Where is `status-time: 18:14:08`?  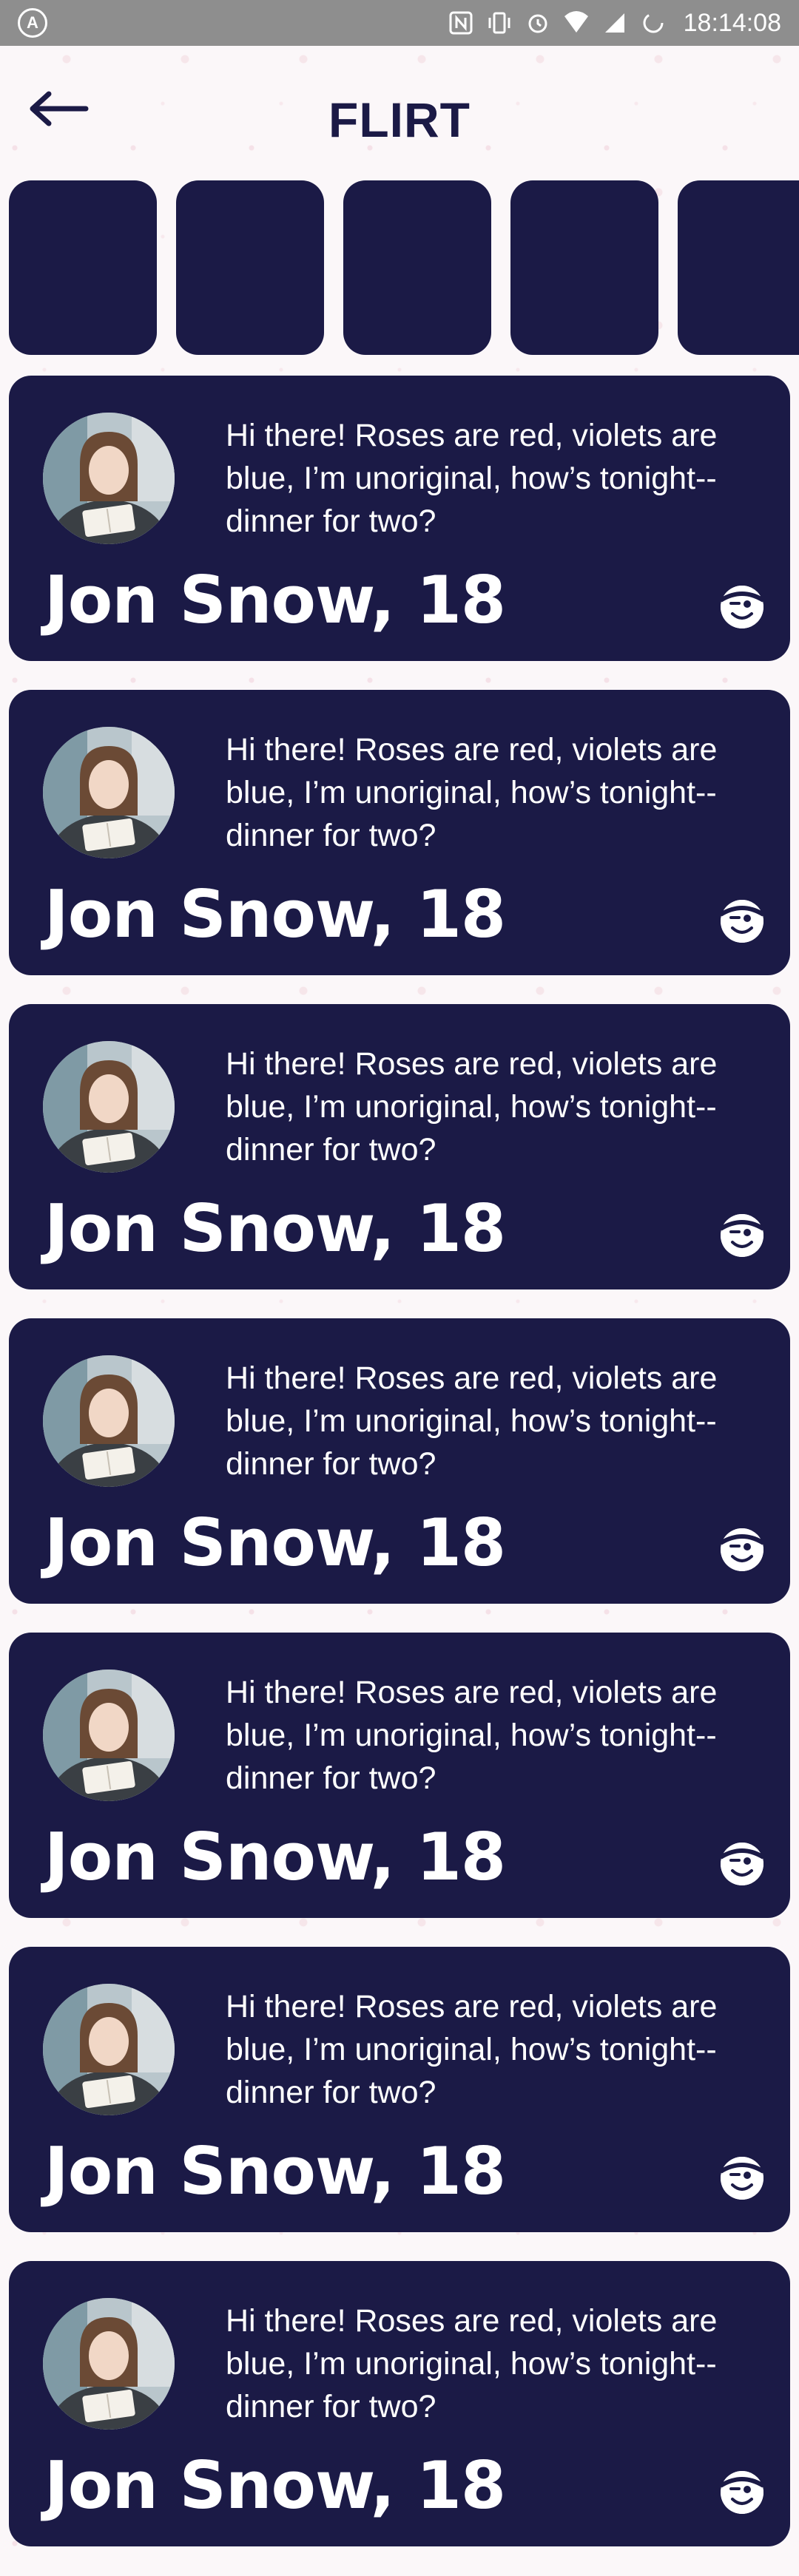 status-time: 18:14:08 is located at coordinates (732, 22).